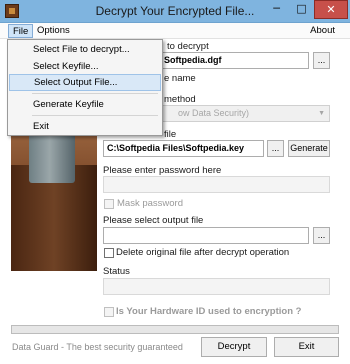  I want to click on output-file-label: Please select output file, so click(153, 220).